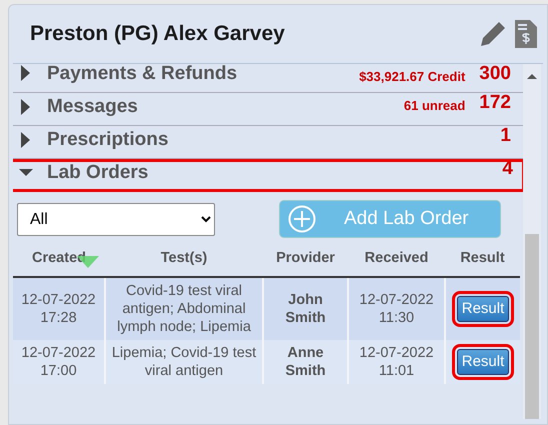 Image resolution: width=548 pixels, height=425 pixels. Describe the element at coordinates (142, 75) in the screenshot. I see `section-title: Payments & Refunds` at that location.